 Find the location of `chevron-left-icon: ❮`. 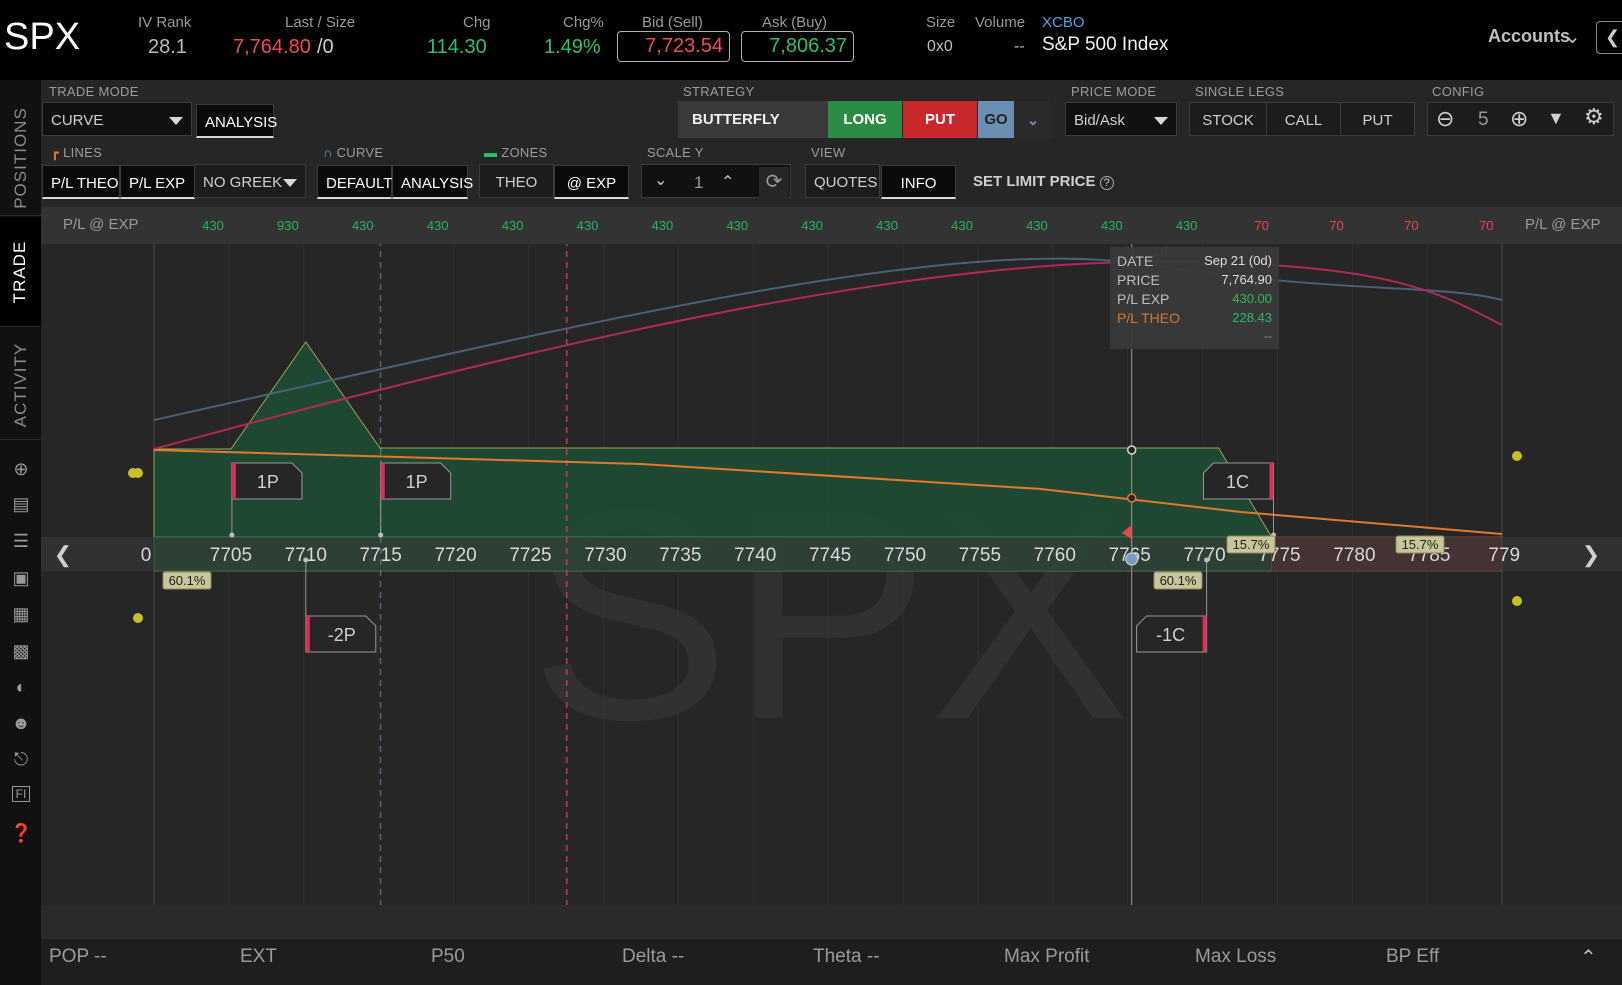

chevron-left-icon: ❮ is located at coordinates (63, 555).